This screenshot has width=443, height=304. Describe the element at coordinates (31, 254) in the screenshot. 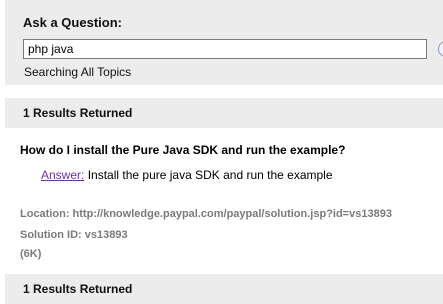

I see `result-size: (6K)` at that location.